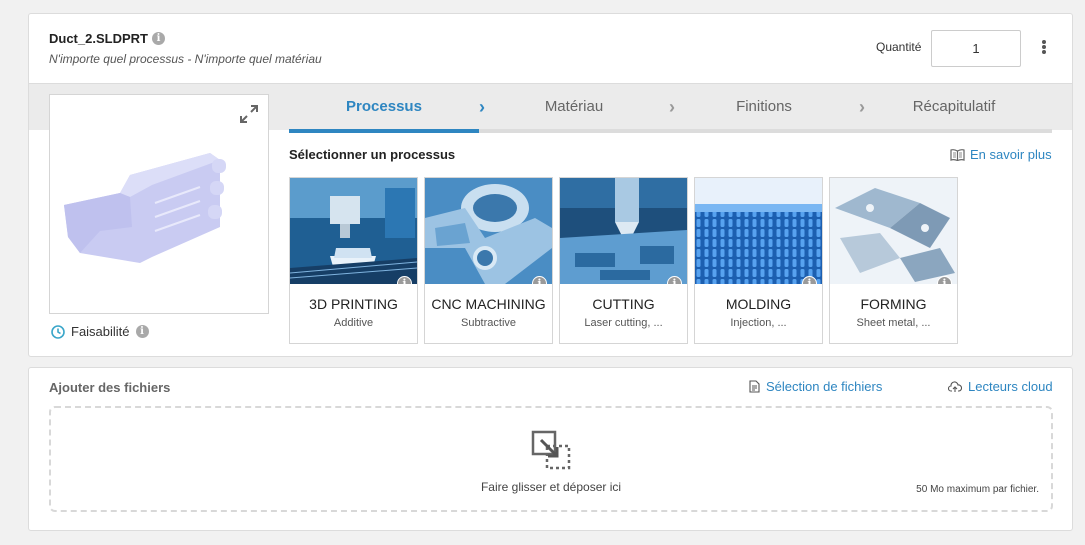 This screenshot has width=1085, height=545. Describe the element at coordinates (488, 323) in the screenshot. I see `tile-subtitle: Subtractive` at that location.